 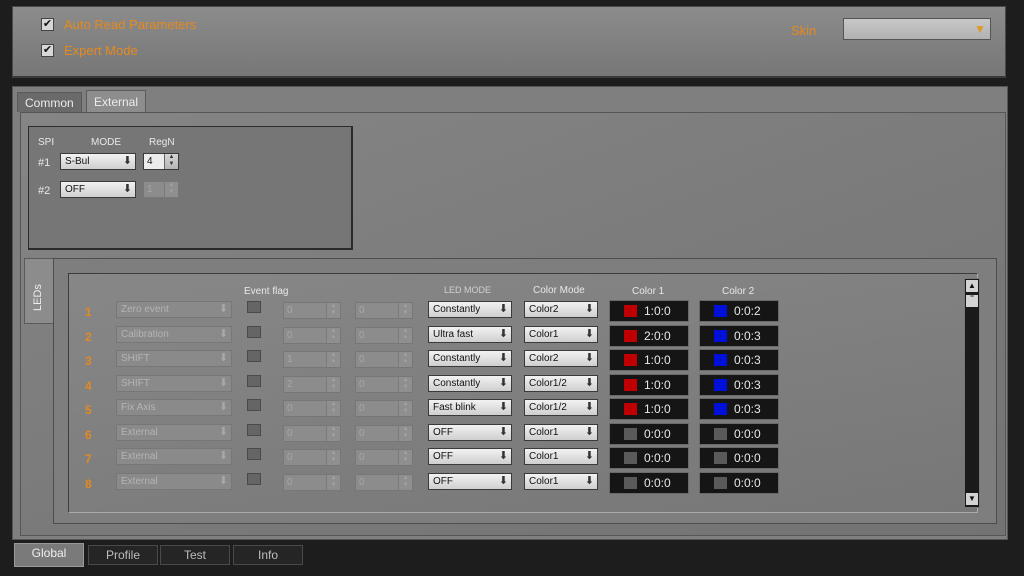 I want to click on color2-button: 0:0:2, so click(x=739, y=311).